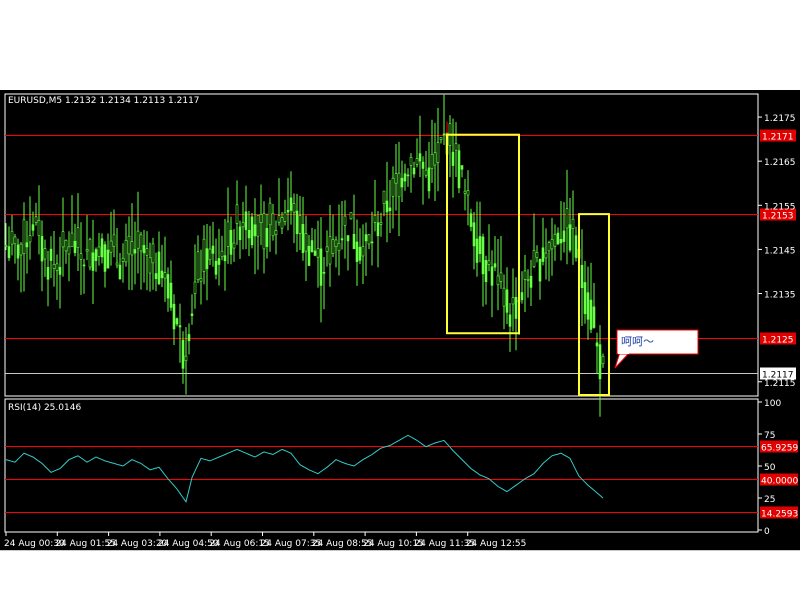 This screenshot has width=800, height=601. Describe the element at coordinates (769, 436) in the screenshot. I see `rsi-tick-label-1: 75` at that location.